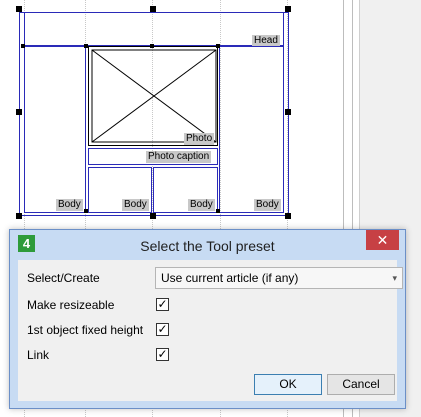  What do you see at coordinates (230, 278) in the screenshot?
I see `select-create-value: Use current article (if any)` at bounding box center [230, 278].